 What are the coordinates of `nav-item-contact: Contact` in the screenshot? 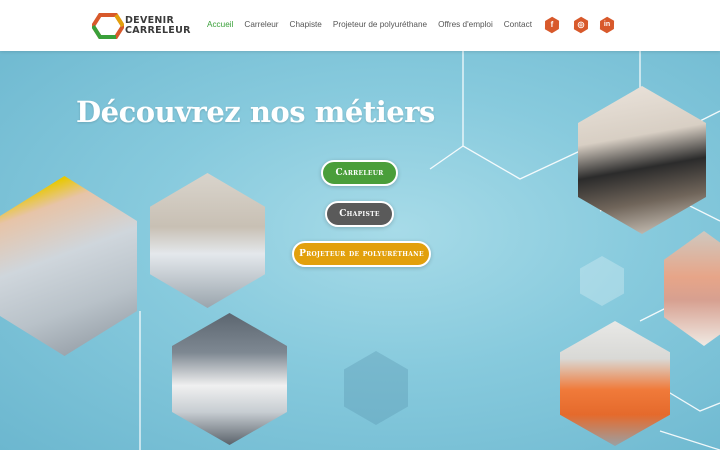 It's located at (518, 24).